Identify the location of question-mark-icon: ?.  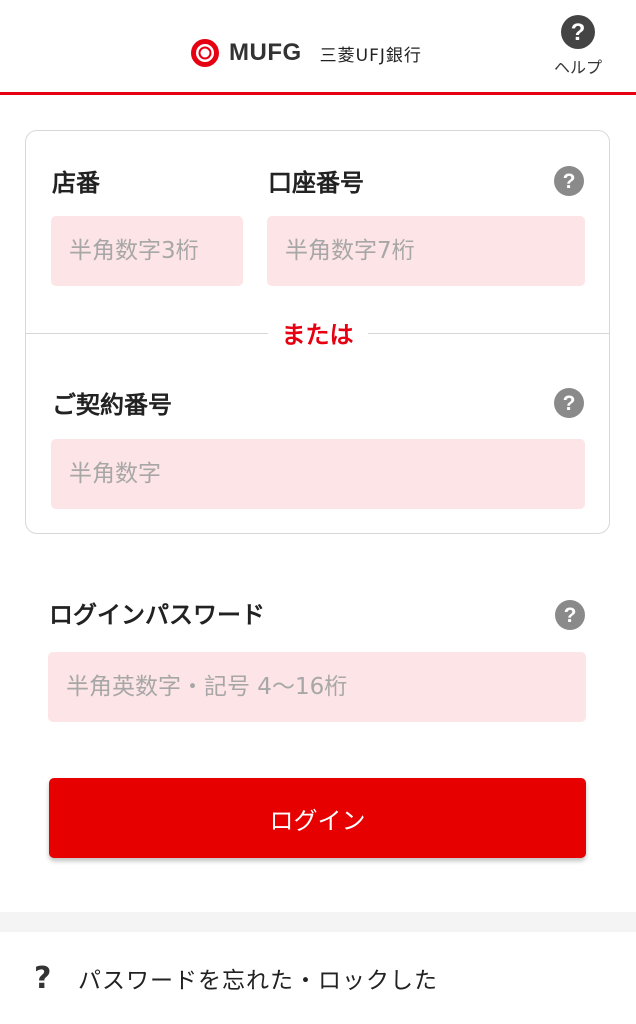
(43, 978).